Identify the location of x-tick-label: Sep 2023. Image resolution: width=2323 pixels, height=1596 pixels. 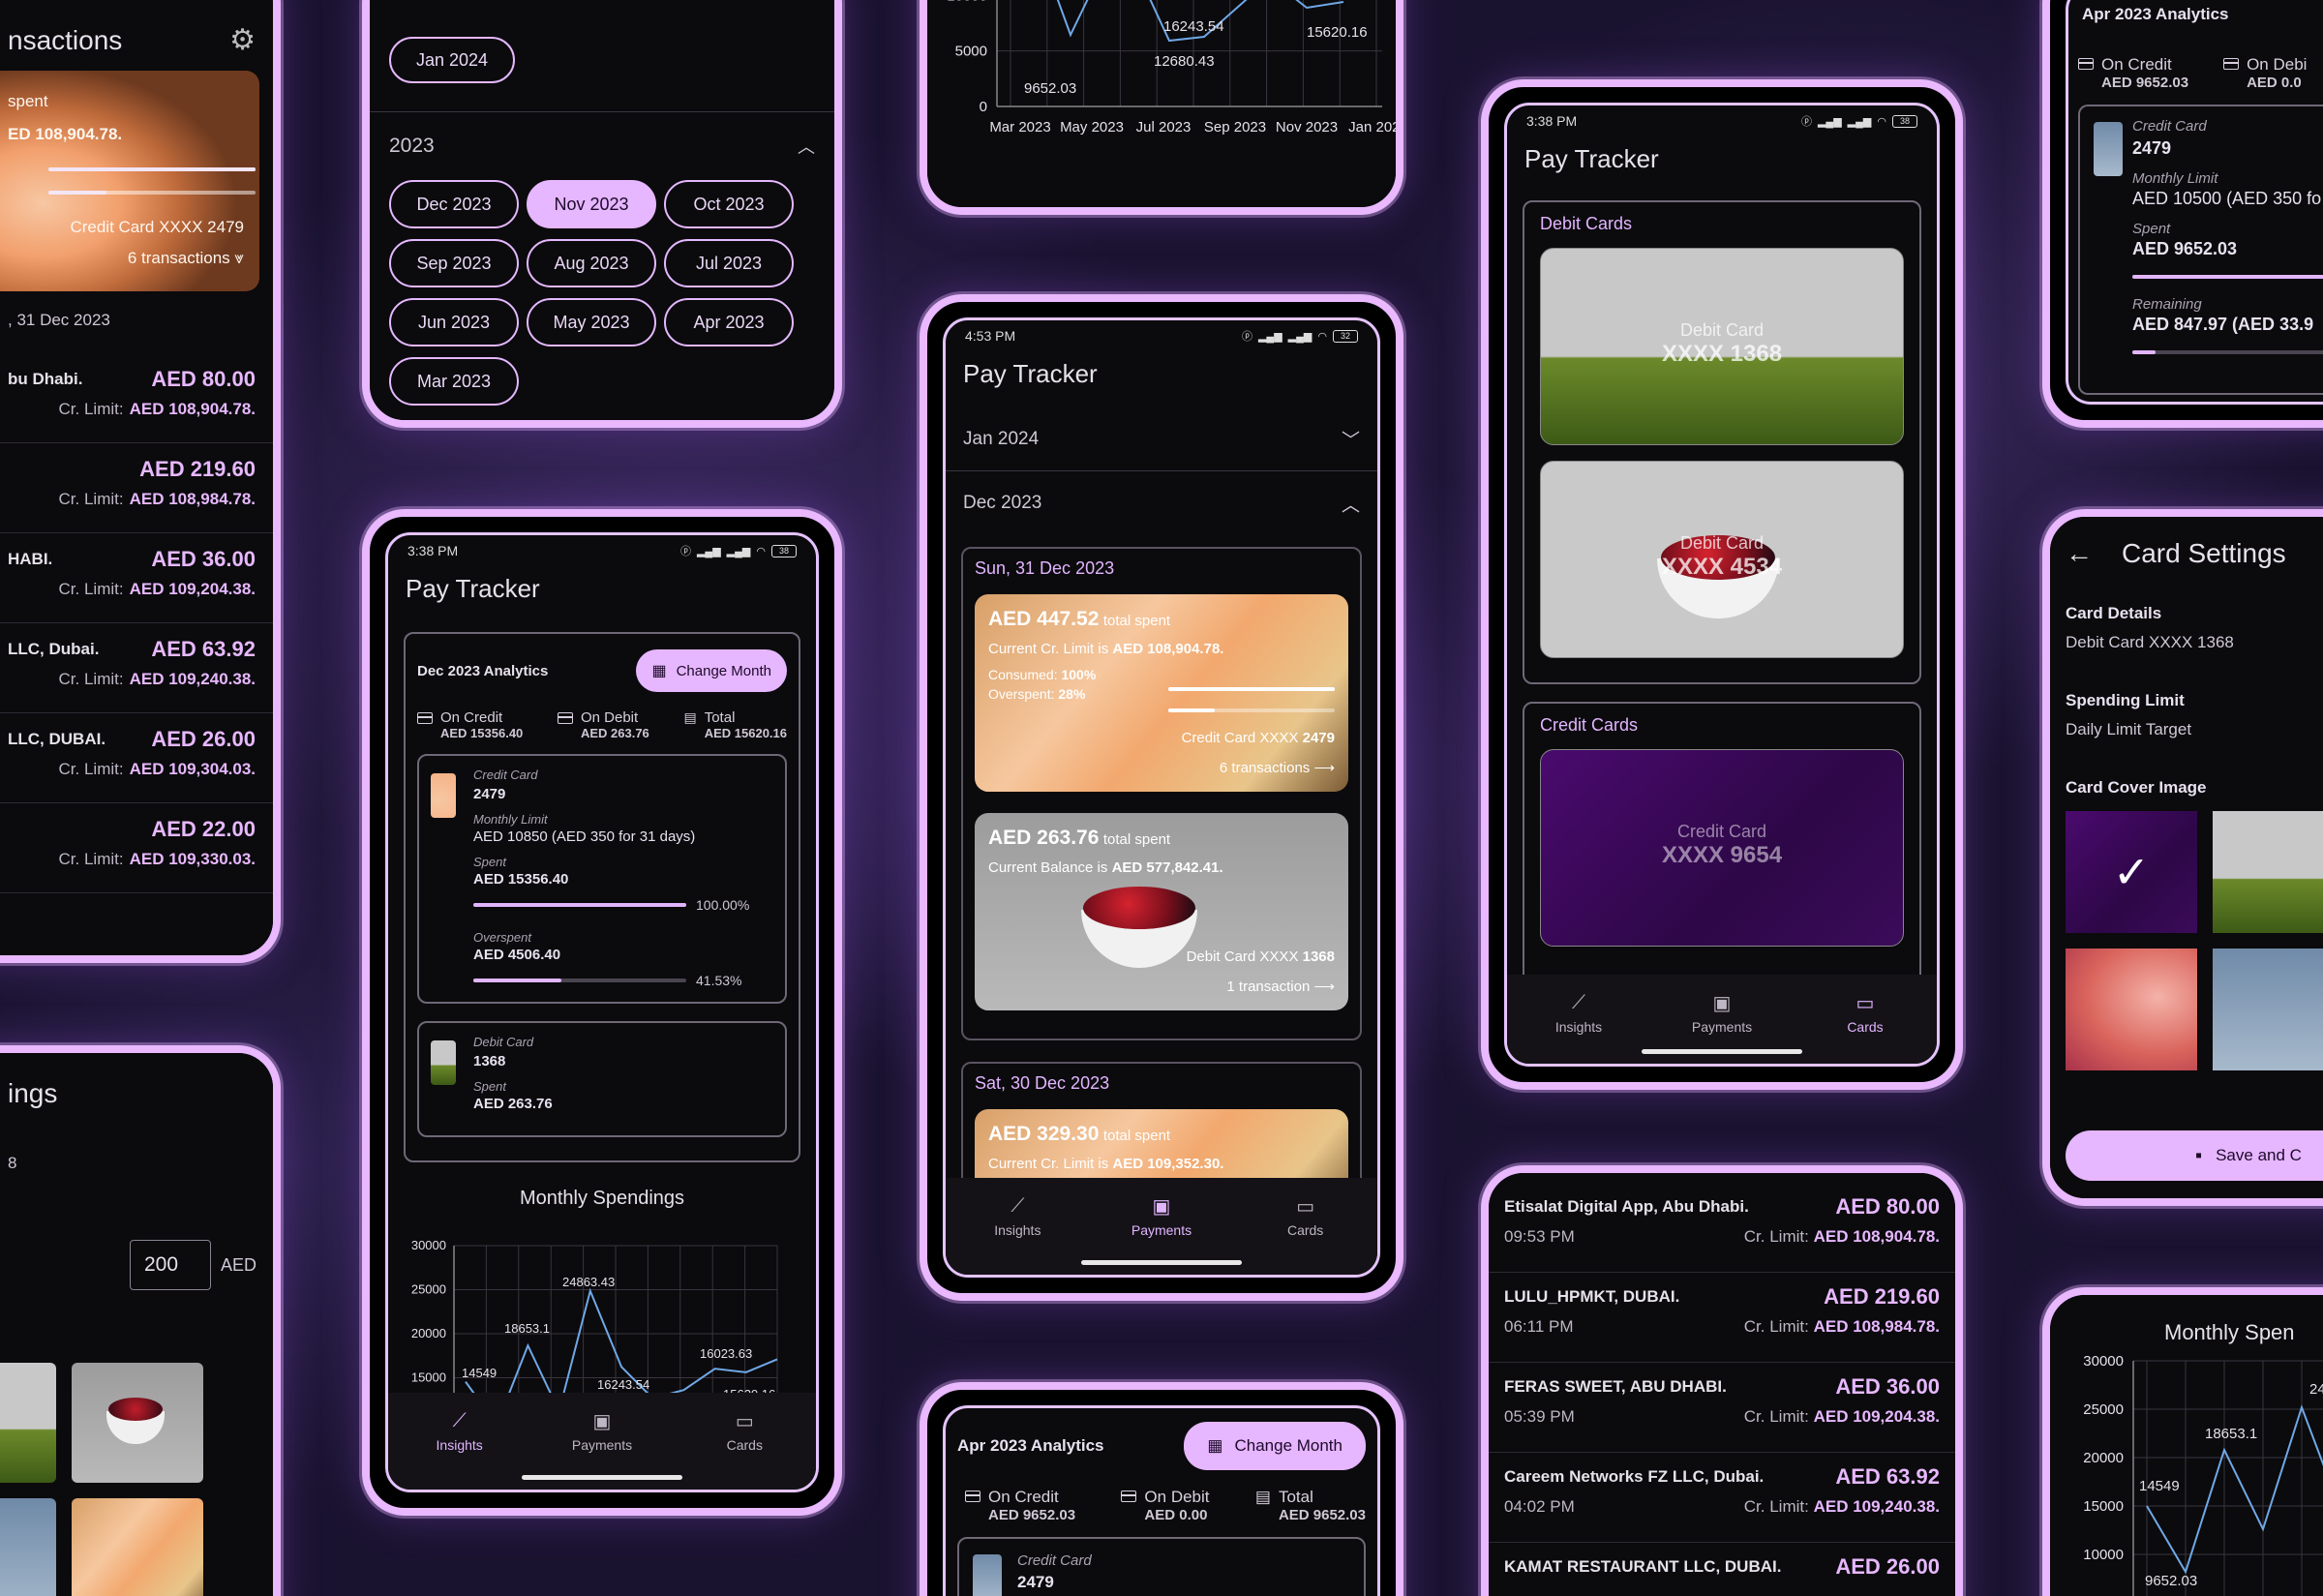
(1235, 127).